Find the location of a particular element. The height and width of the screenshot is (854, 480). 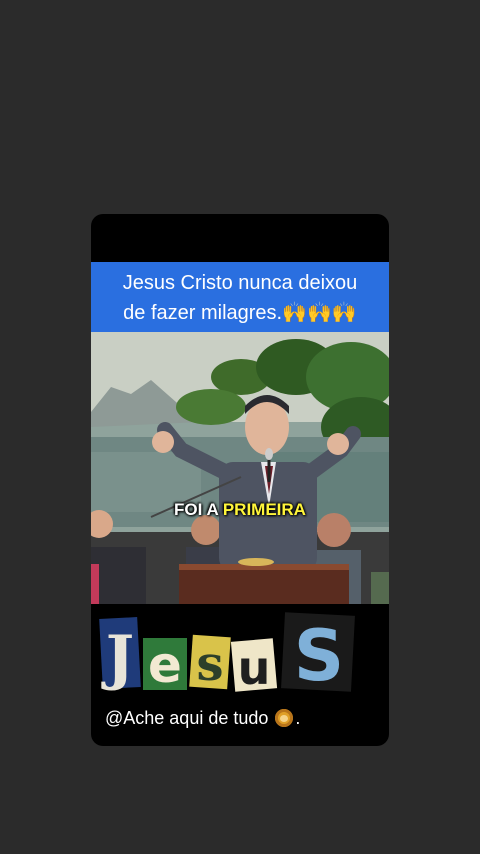

sticker-letter-text: e is located at coordinates (165, 664).